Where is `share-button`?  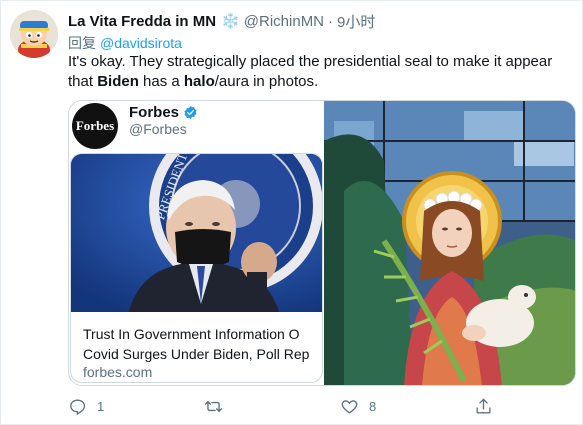 share-button is located at coordinates (483, 406).